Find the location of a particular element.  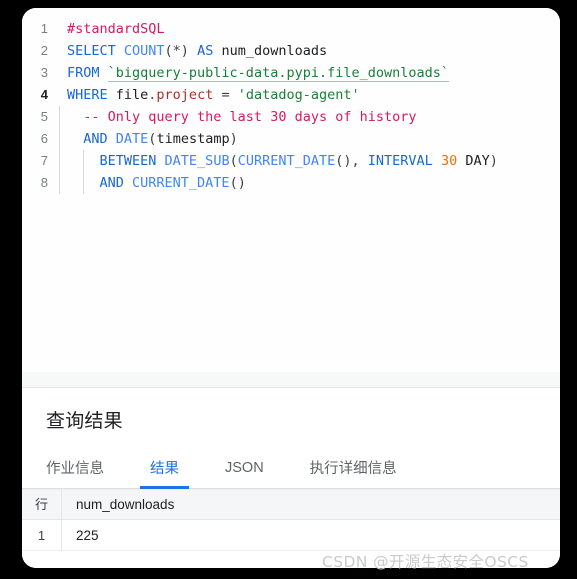

code-token-kw: FROM is located at coordinates (87, 73).